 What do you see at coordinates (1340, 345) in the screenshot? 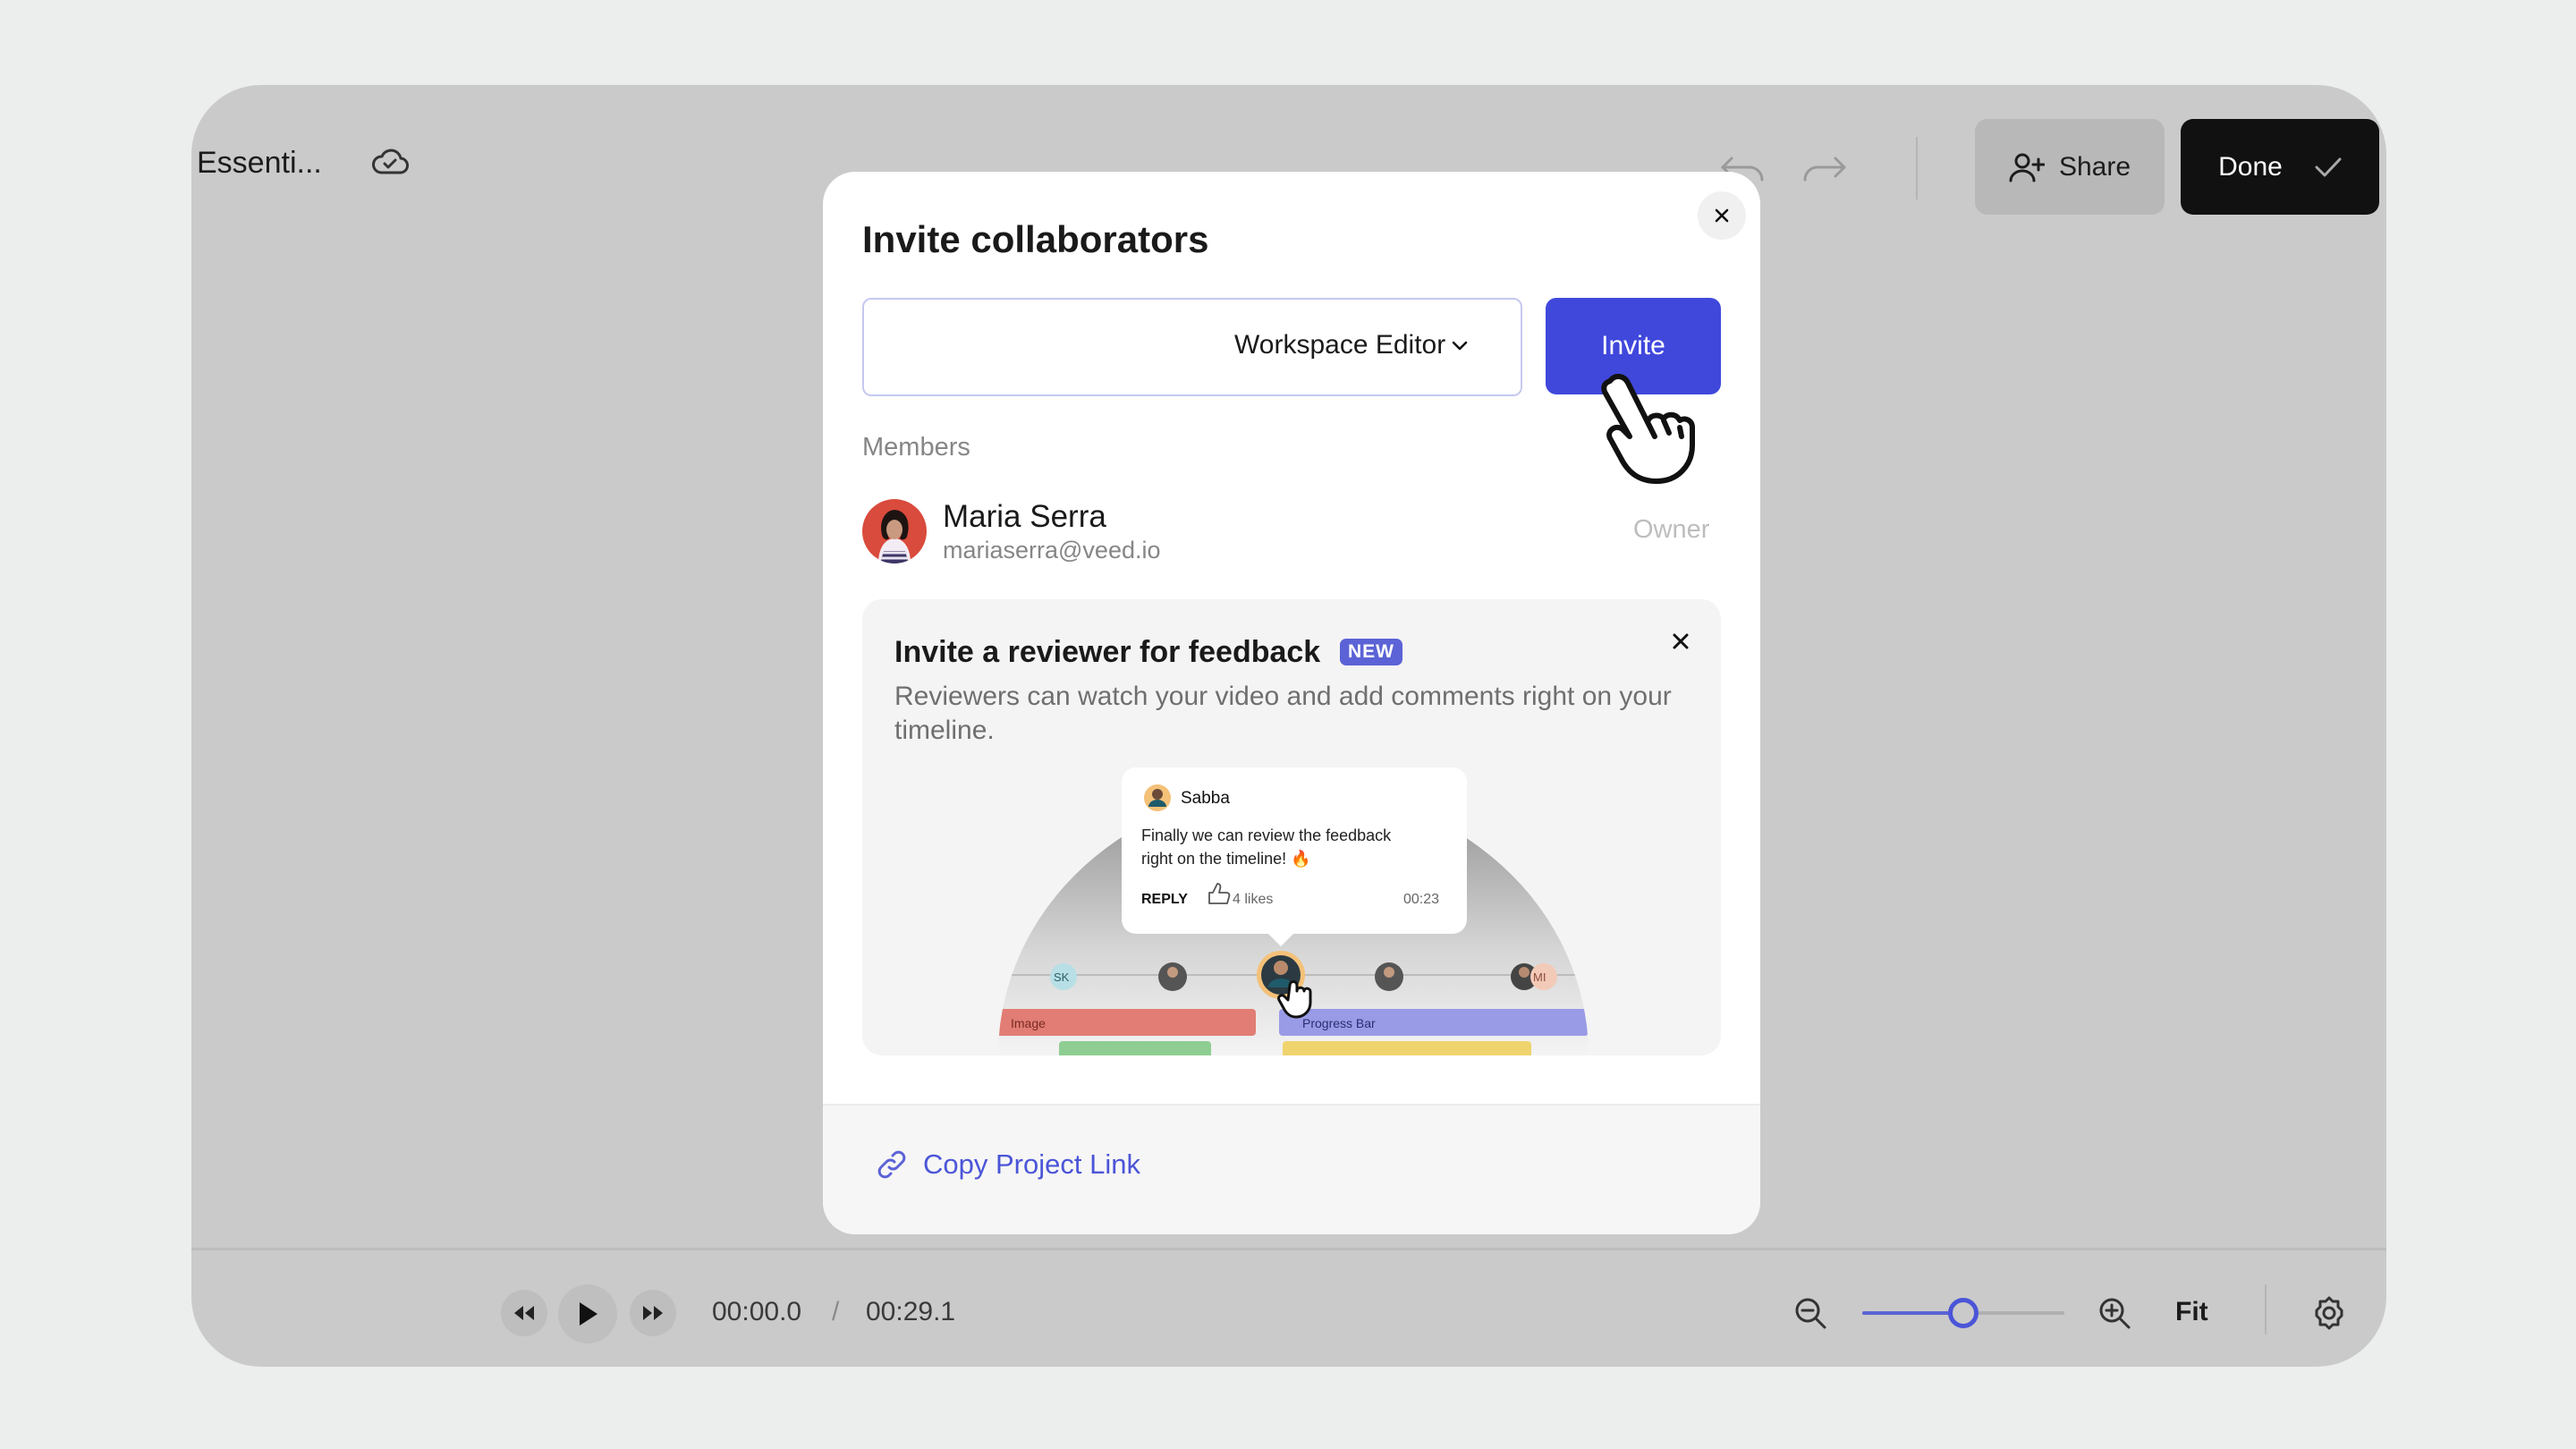
I see `role-select-value: Workspace Editor` at bounding box center [1340, 345].